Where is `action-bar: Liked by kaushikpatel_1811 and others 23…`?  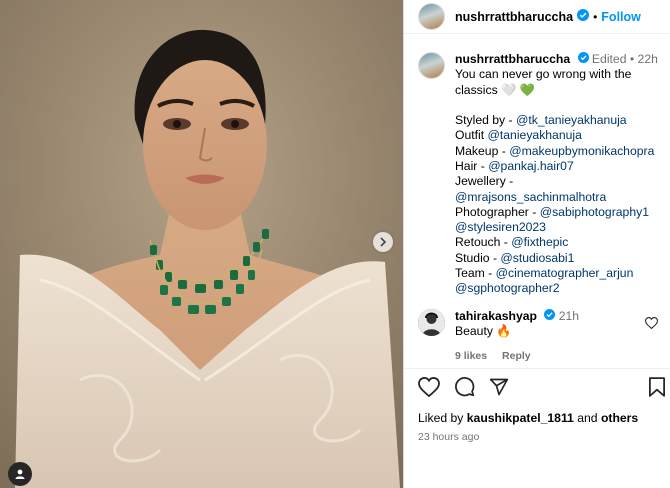 action-bar: Liked by kaushikpatel_1811 and others 23… is located at coordinates (537, 405).